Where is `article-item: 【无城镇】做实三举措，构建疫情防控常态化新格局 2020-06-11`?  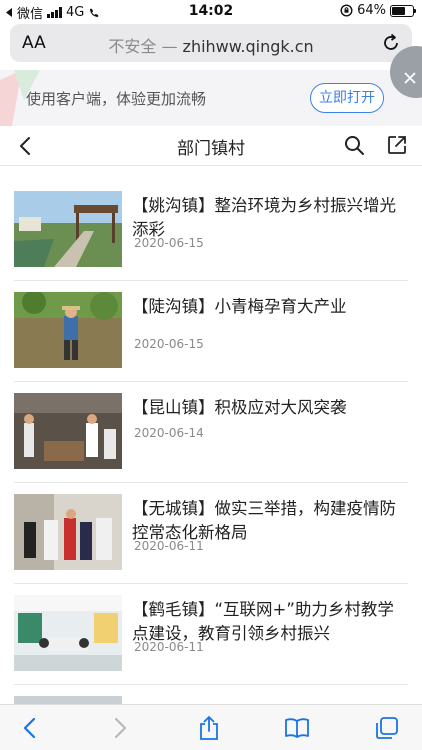
article-item: 【无城镇】做实三举措，构建疫情防控常态化新格局 2020-06-11 is located at coordinates (211, 533).